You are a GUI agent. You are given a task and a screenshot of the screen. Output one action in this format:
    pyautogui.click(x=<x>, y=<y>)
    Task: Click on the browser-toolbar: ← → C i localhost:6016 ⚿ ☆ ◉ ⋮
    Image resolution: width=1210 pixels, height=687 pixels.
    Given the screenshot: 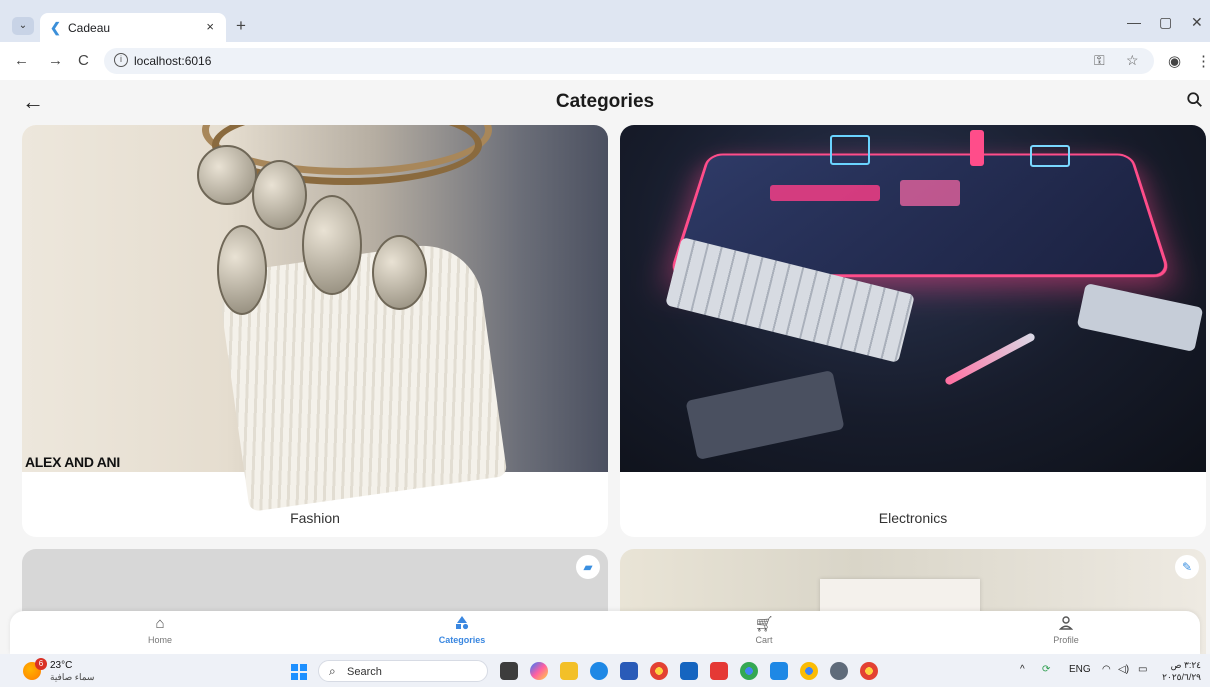 What is the action you would take?
    pyautogui.click(x=605, y=61)
    